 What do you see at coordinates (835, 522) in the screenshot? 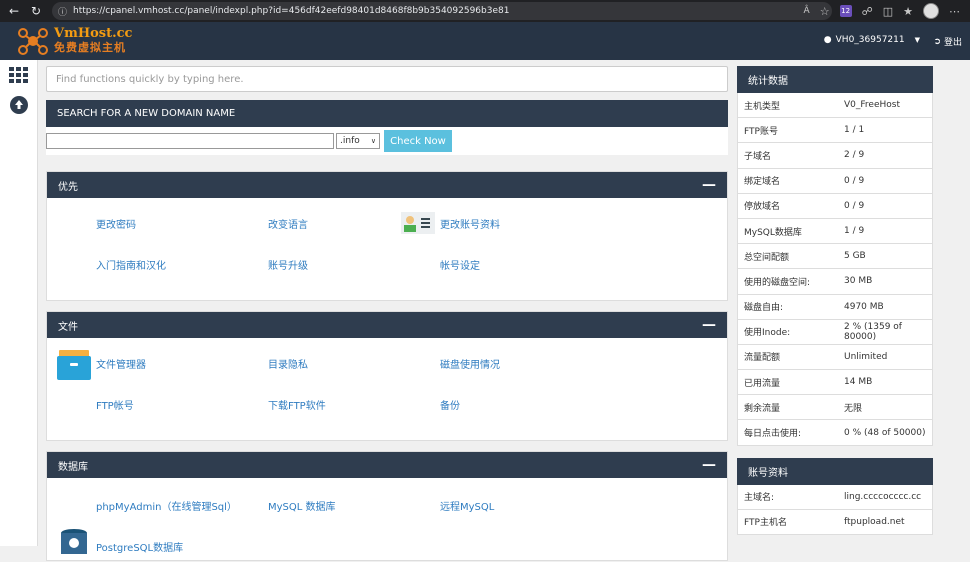
I see `info-row: FTP主机名 ftpupload.net` at bounding box center [835, 522].